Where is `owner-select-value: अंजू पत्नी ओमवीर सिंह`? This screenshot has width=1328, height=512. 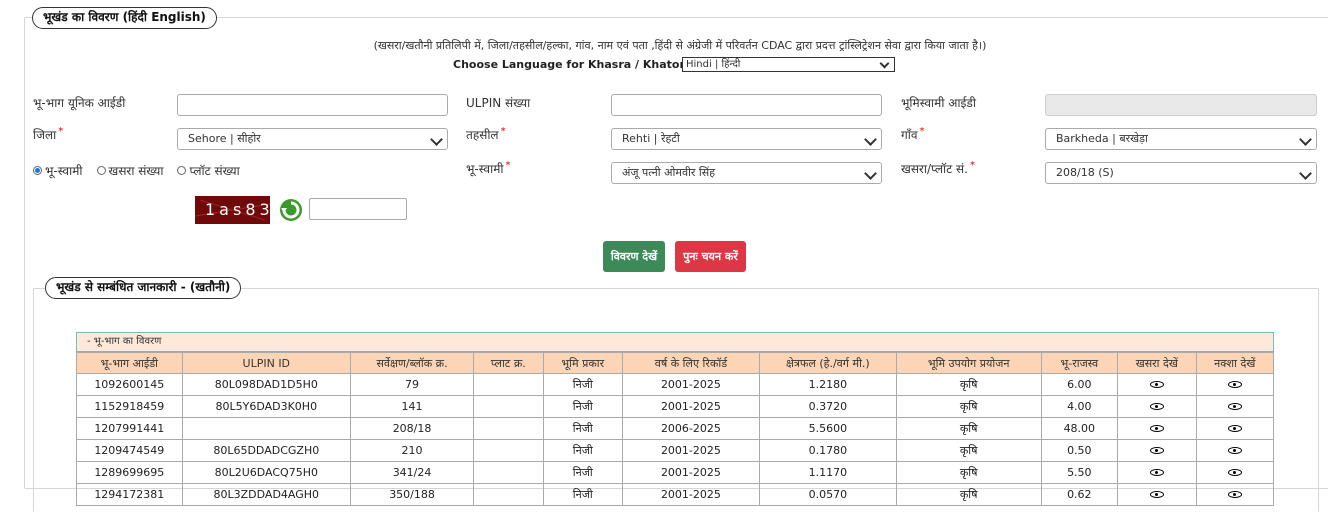
owner-select-value: अंजू पत्नी ओमवीर सिंह is located at coordinates (669, 172).